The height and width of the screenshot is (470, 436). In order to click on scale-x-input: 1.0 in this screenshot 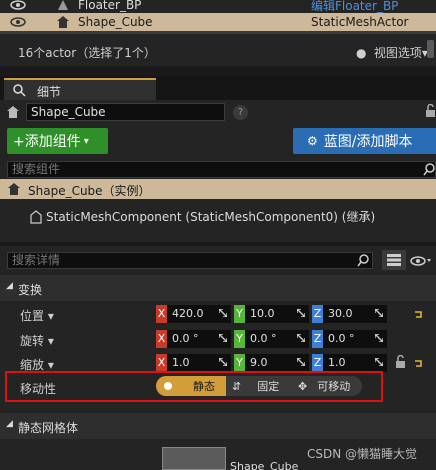, I will do `click(199, 363)`.